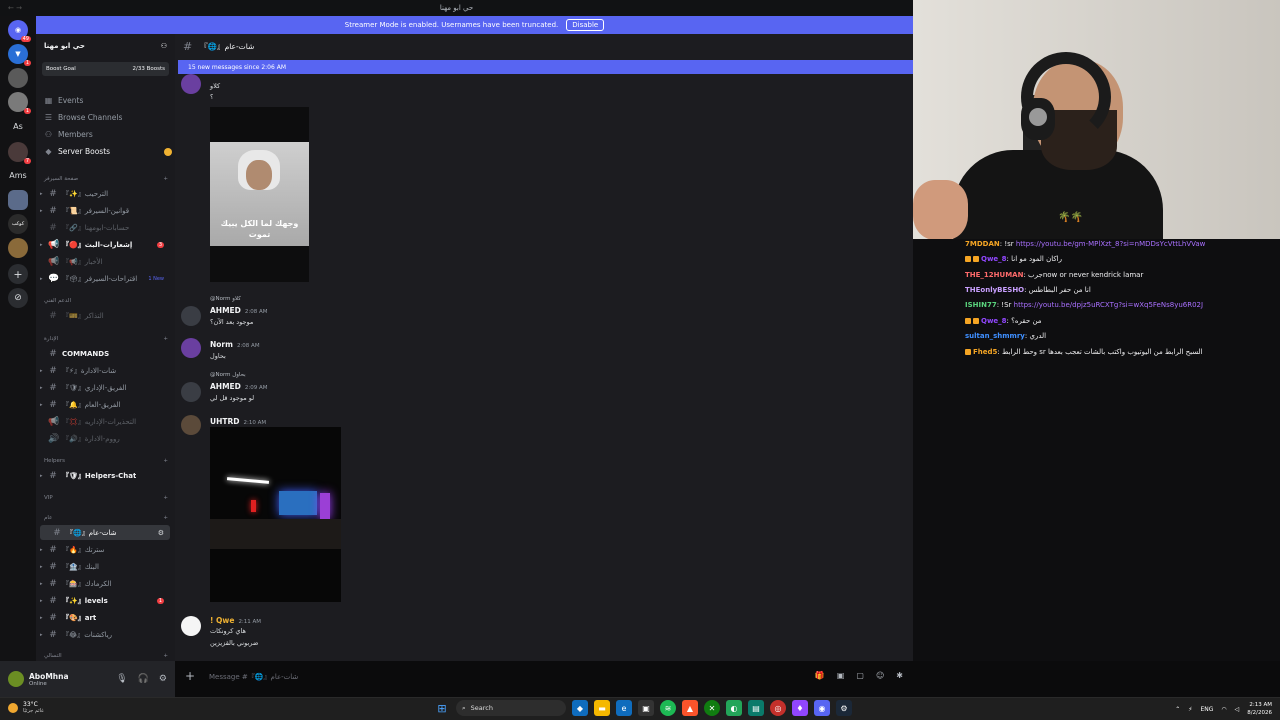 This screenshot has width=1280, height=720. Describe the element at coordinates (712, 708) in the screenshot. I see `xbox-icon: ✕` at that location.